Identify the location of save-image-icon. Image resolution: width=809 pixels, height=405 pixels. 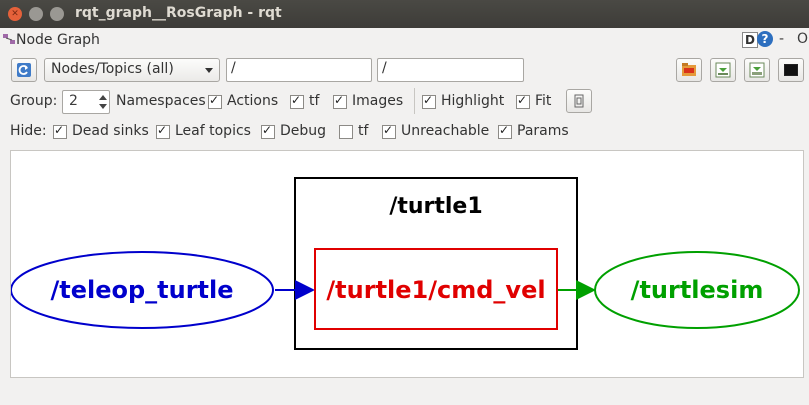
(723, 70).